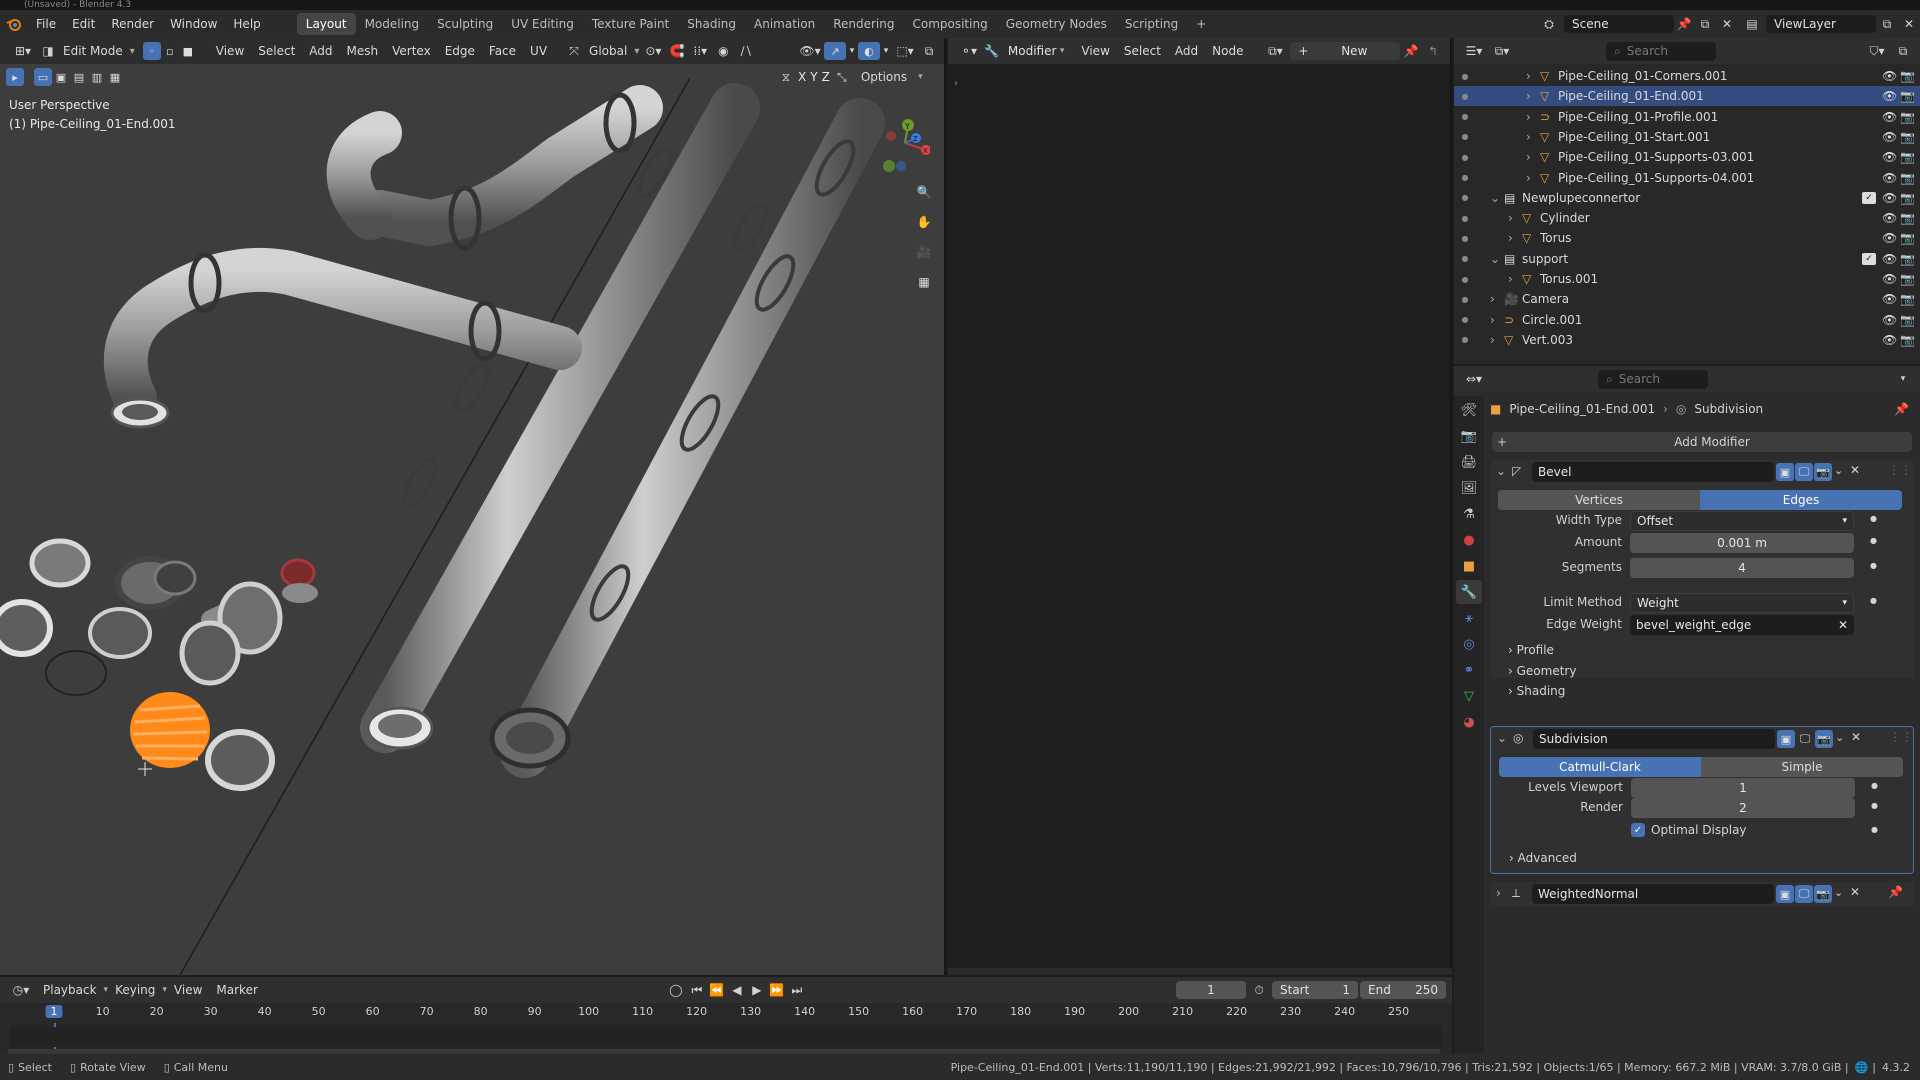 The height and width of the screenshot is (1080, 1920). Describe the element at coordinates (1824, 739) in the screenshot. I see `subdivision-render-toggle-icon: 📷` at that location.